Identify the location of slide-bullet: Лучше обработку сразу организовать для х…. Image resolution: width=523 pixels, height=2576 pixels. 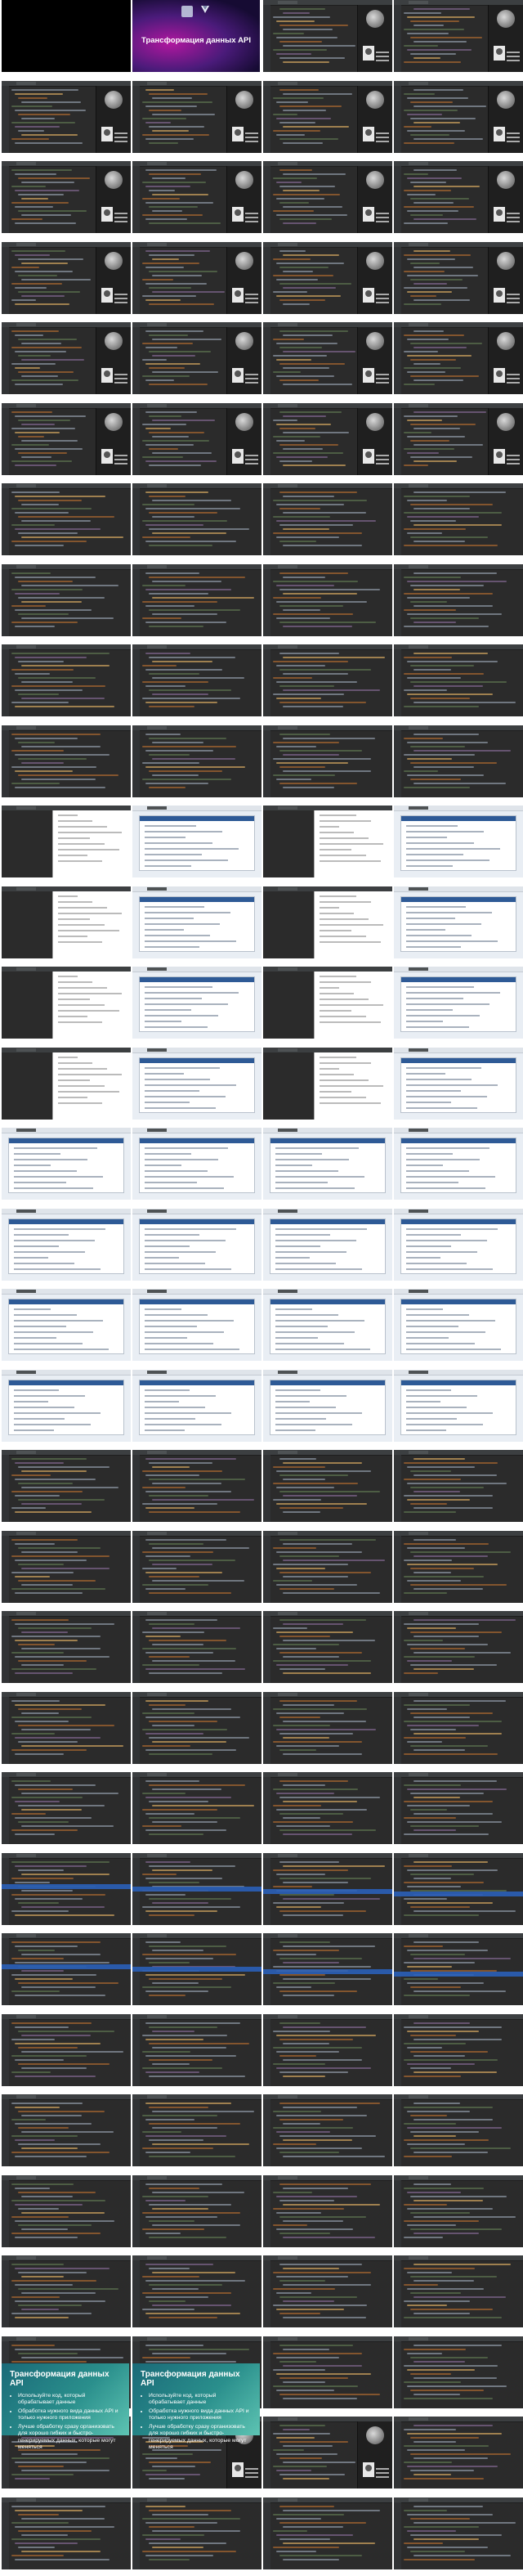
(69, 2438).